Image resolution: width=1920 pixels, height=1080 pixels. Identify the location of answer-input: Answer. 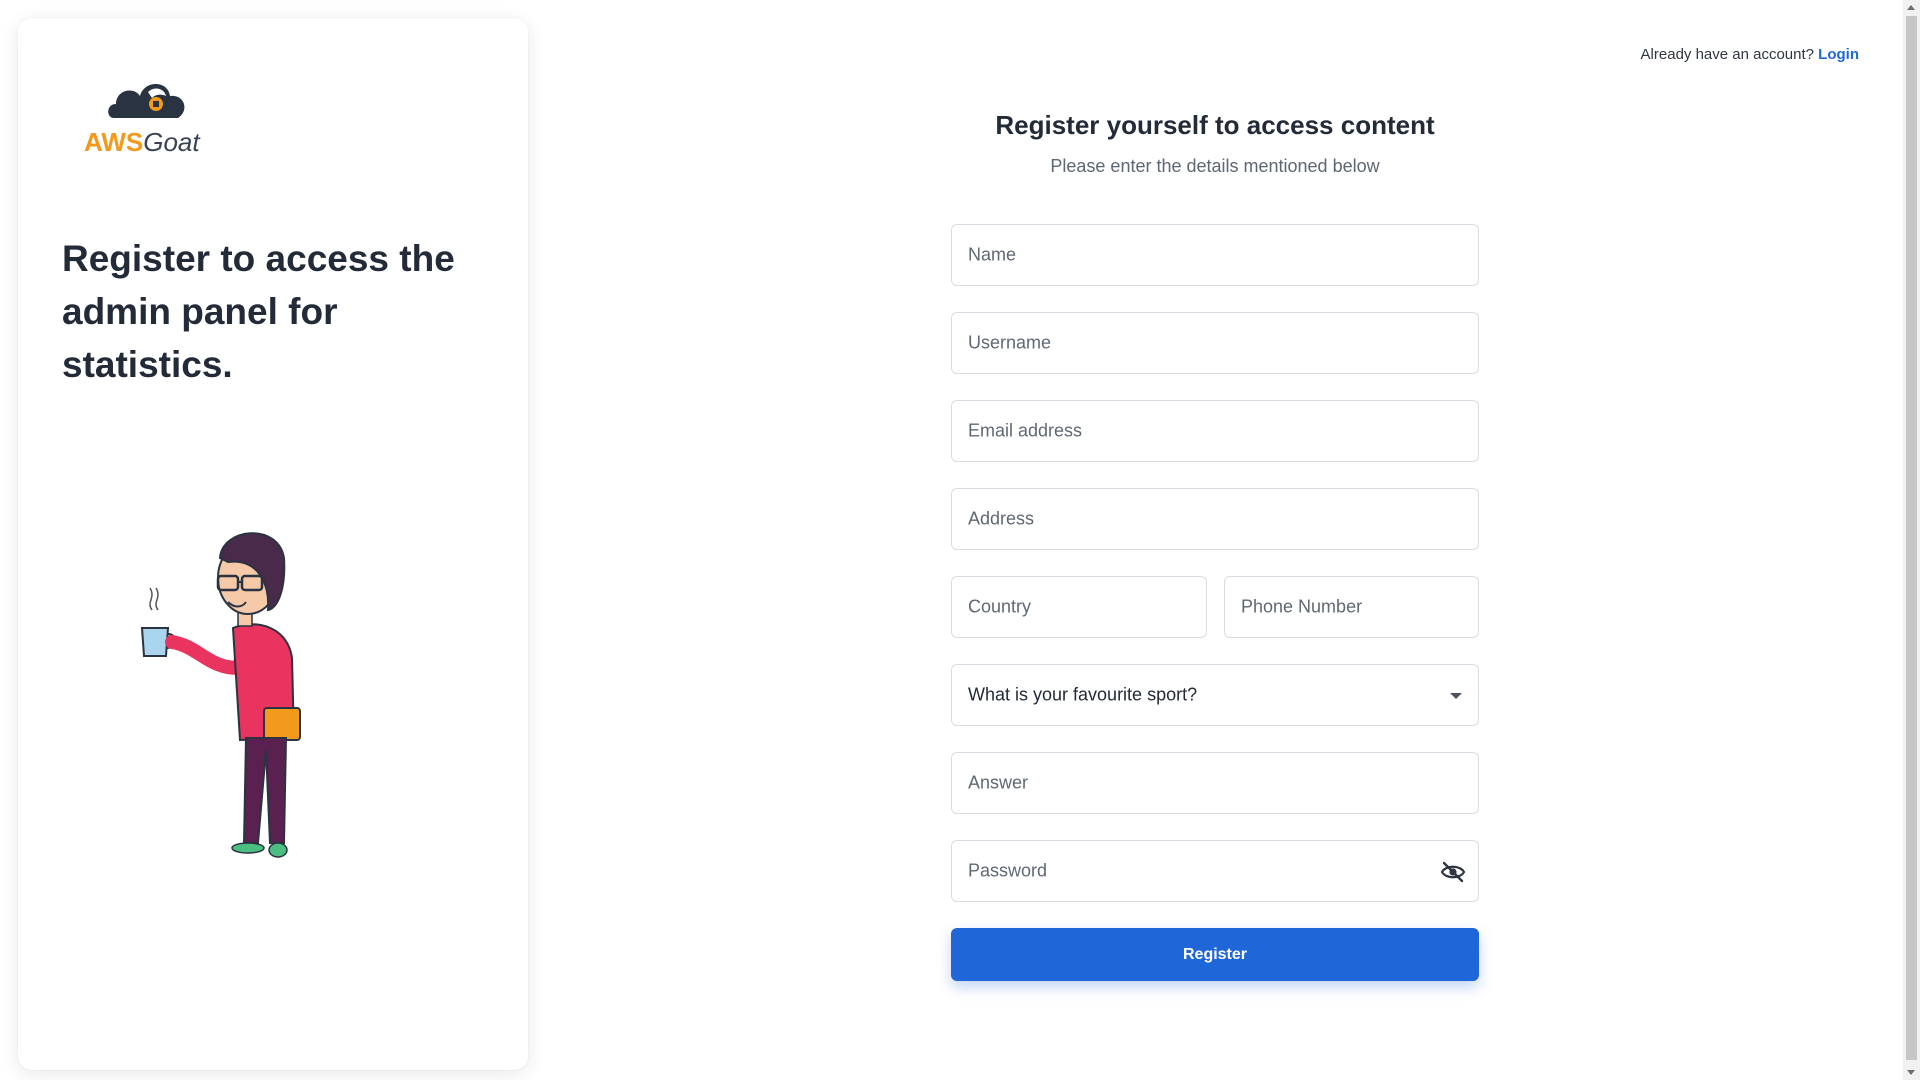
(1215, 783).